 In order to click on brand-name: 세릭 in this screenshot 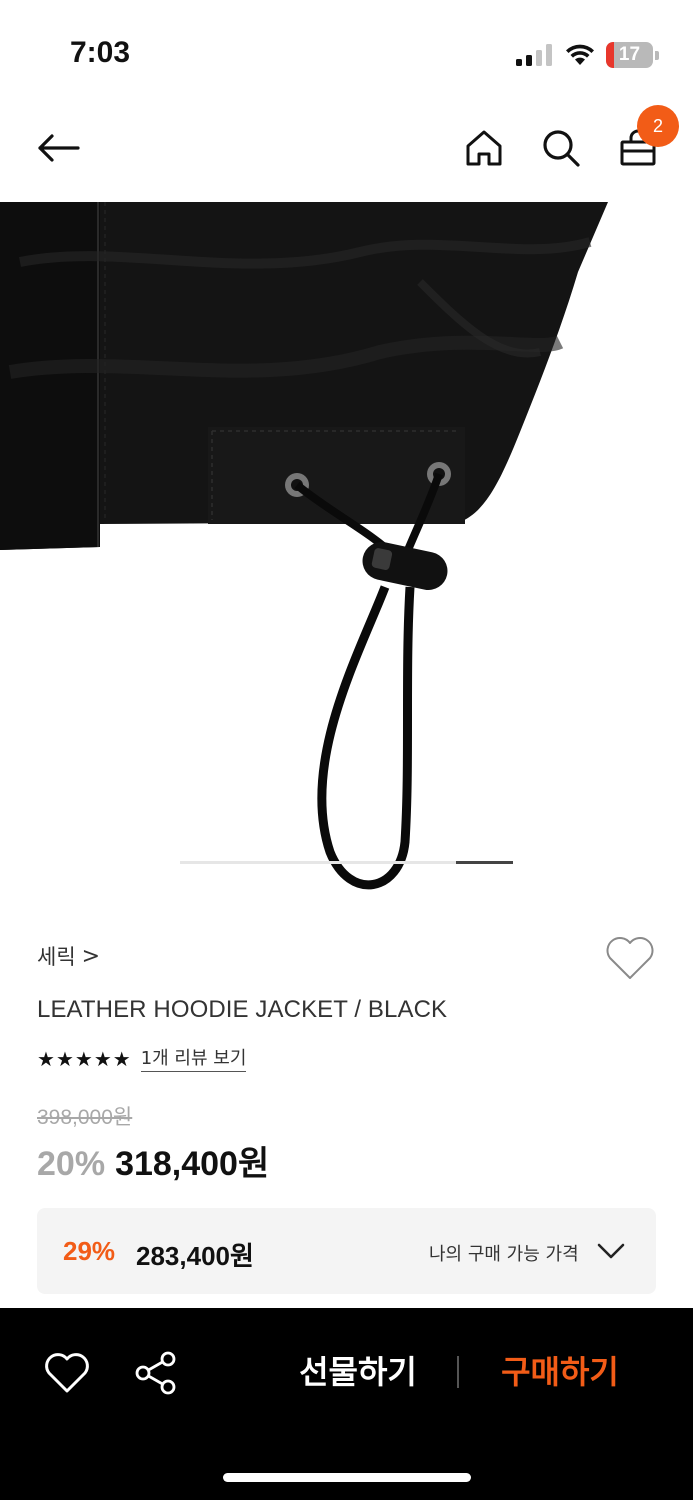, I will do `click(56, 957)`.